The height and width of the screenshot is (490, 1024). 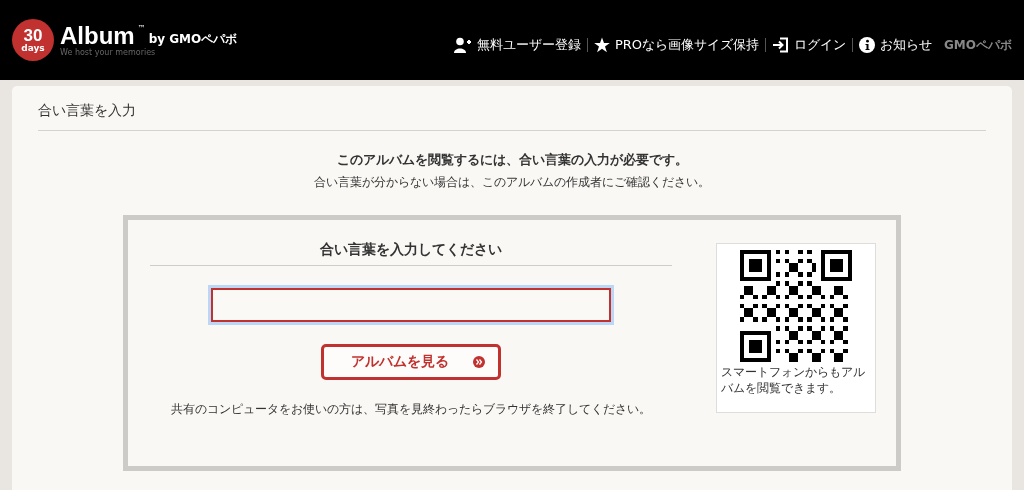 I want to click on password-field, so click(x=411, y=305).